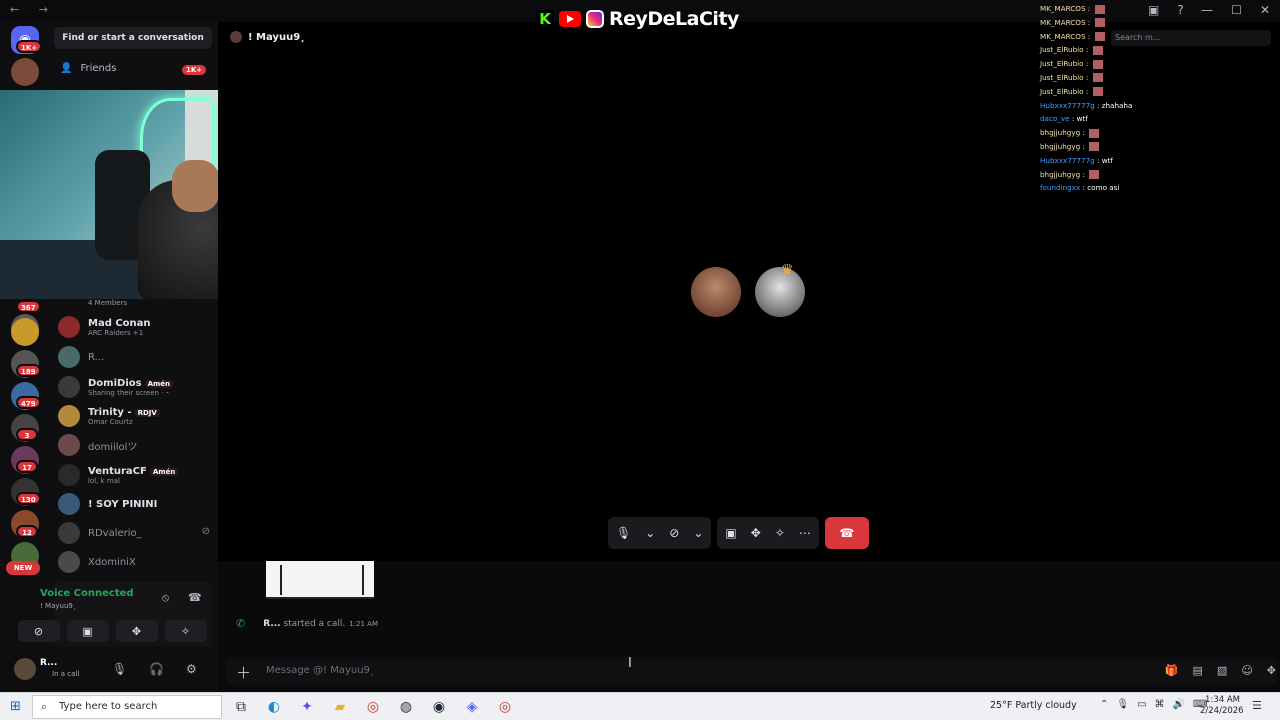  What do you see at coordinates (136, 533) in the screenshot?
I see `dm-item: RDvalerio_ ⊘` at bounding box center [136, 533].